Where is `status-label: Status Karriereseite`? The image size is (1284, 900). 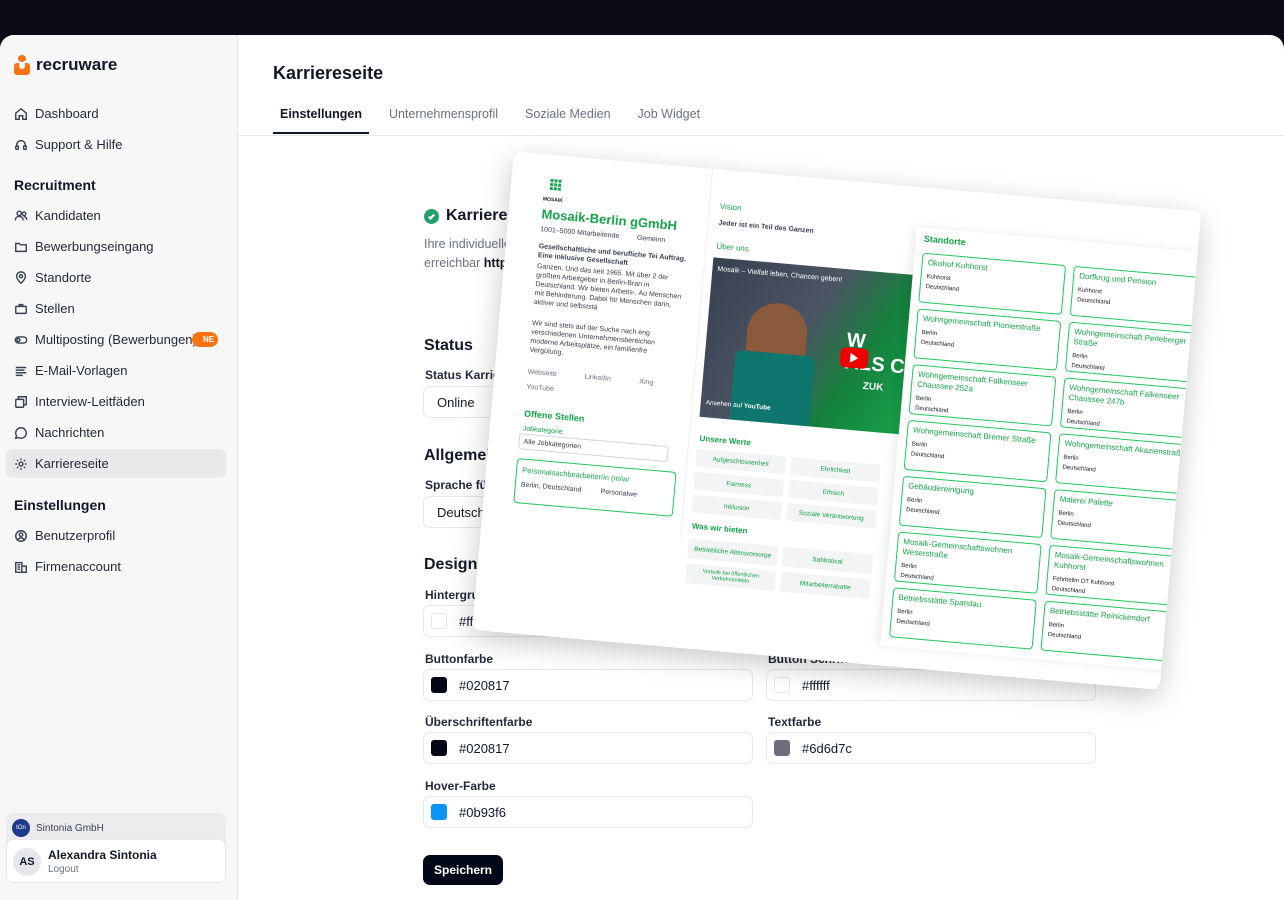 status-label: Status Karriereseite is located at coordinates (482, 375).